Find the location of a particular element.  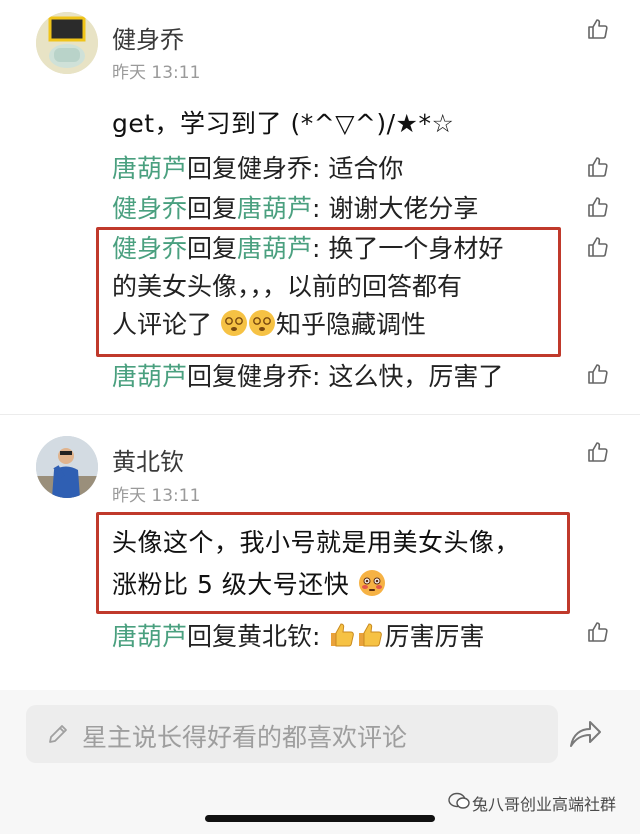

reply-item: 唐葫芦回复健身乔: 这么快，厉害了 is located at coordinates (307, 377).